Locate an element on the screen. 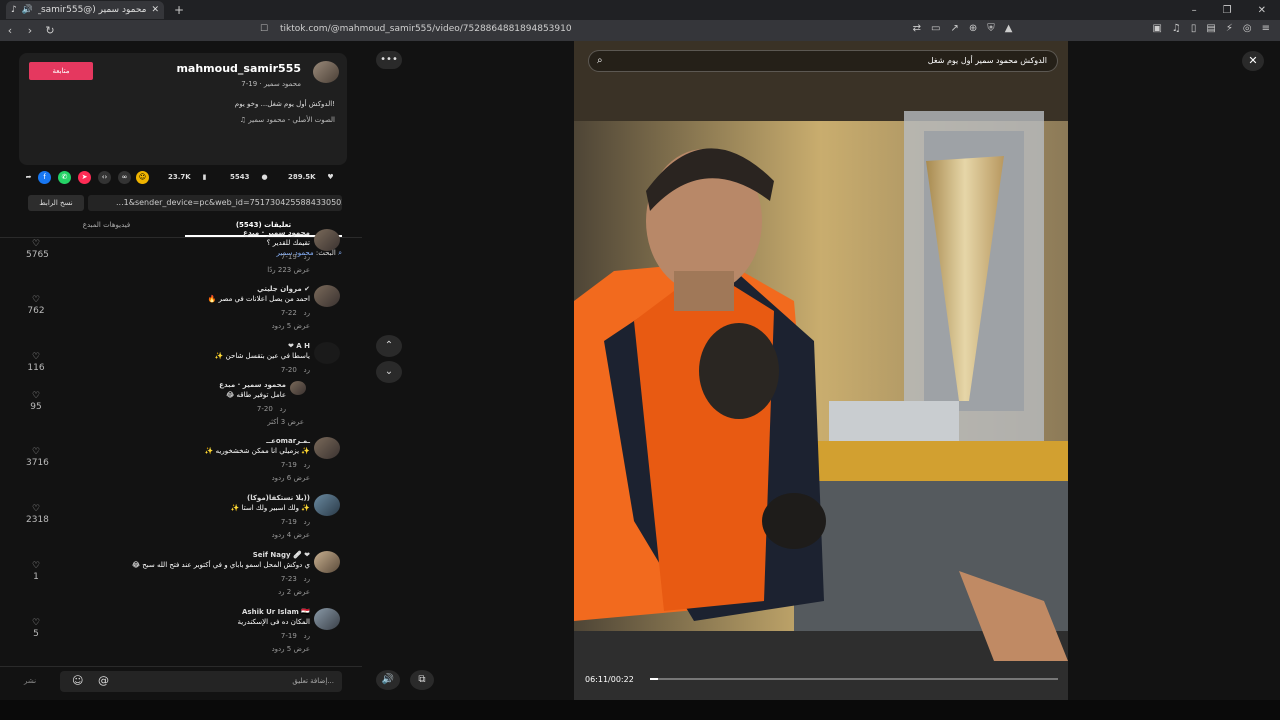  comment-like: ♡ 5765 is located at coordinates (37, 249).